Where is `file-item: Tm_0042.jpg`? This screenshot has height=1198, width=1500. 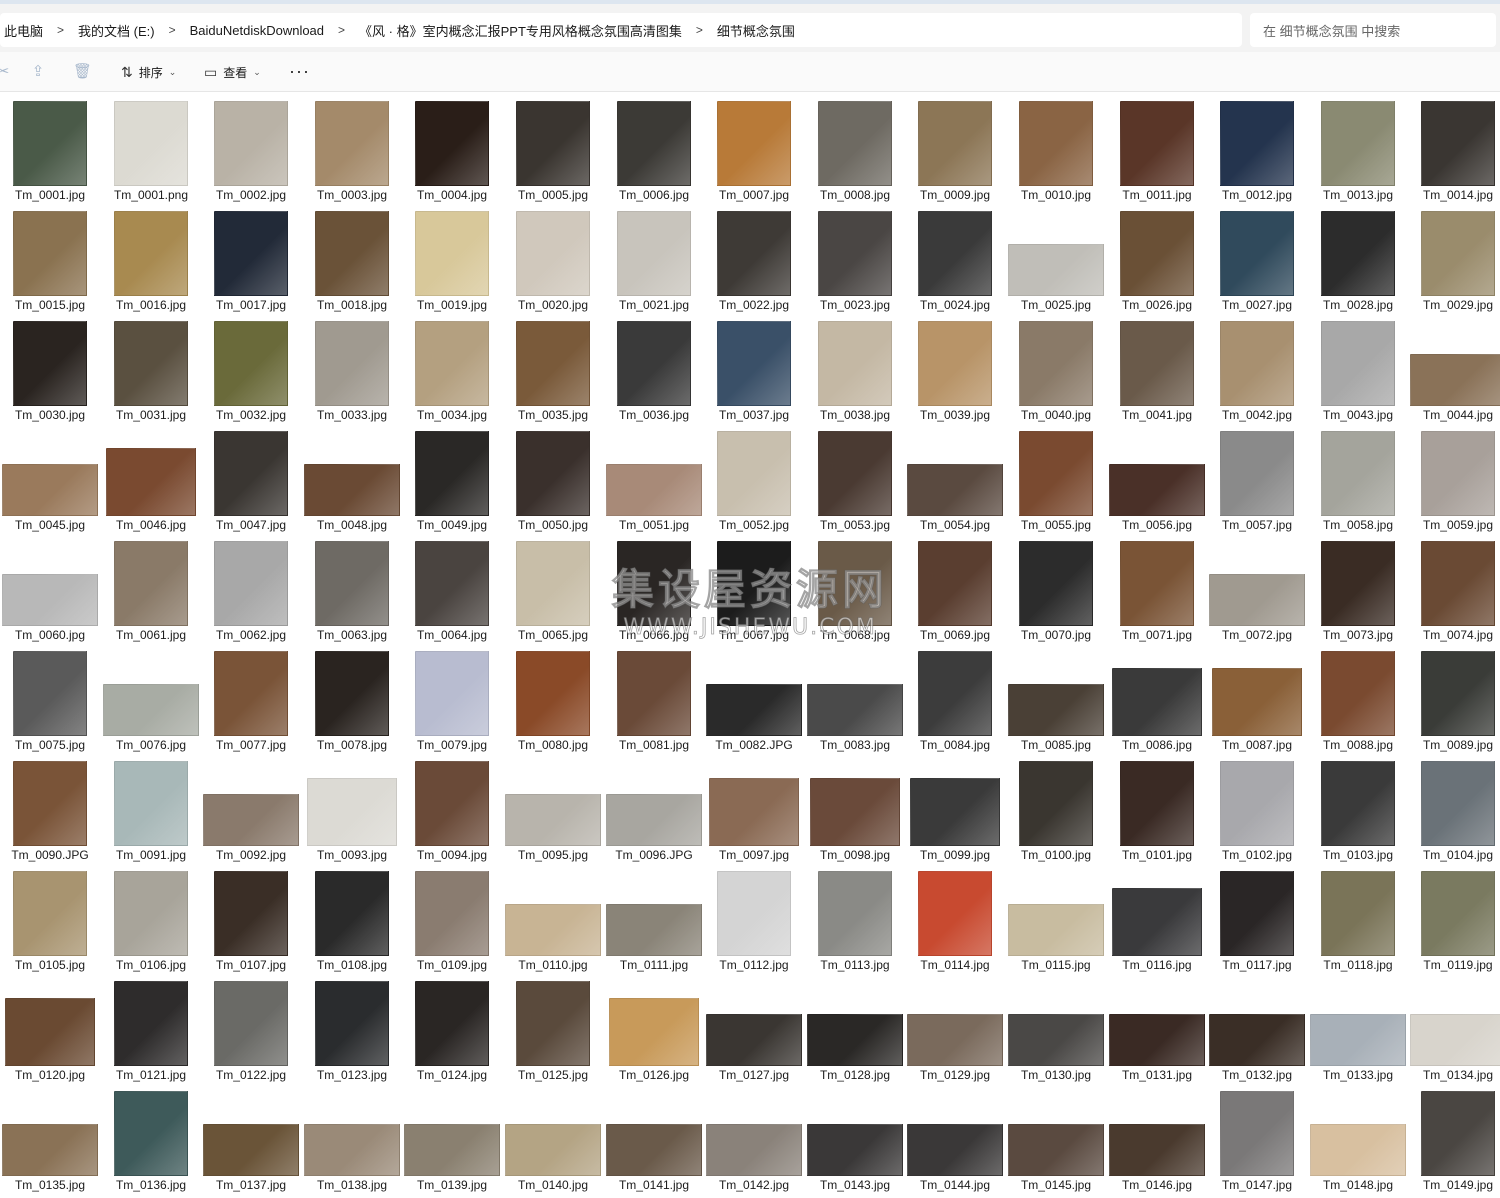
file-item: Tm_0042.jpg is located at coordinates (1257, 369).